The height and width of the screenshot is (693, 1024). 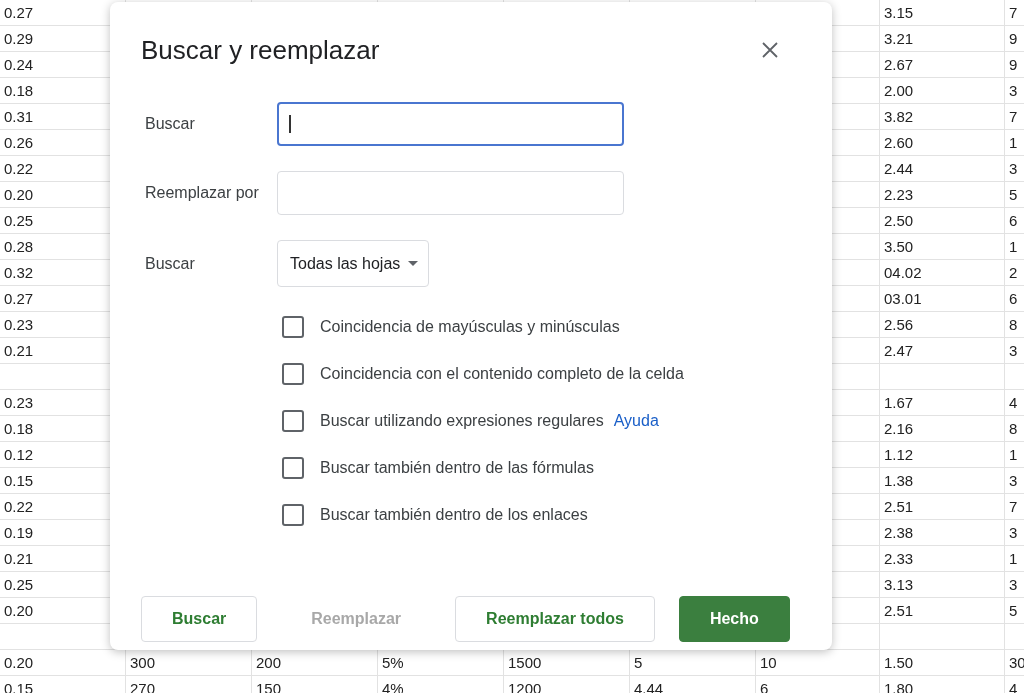 What do you see at coordinates (269, 662) in the screenshot?
I see `table-cell: 200` at bounding box center [269, 662].